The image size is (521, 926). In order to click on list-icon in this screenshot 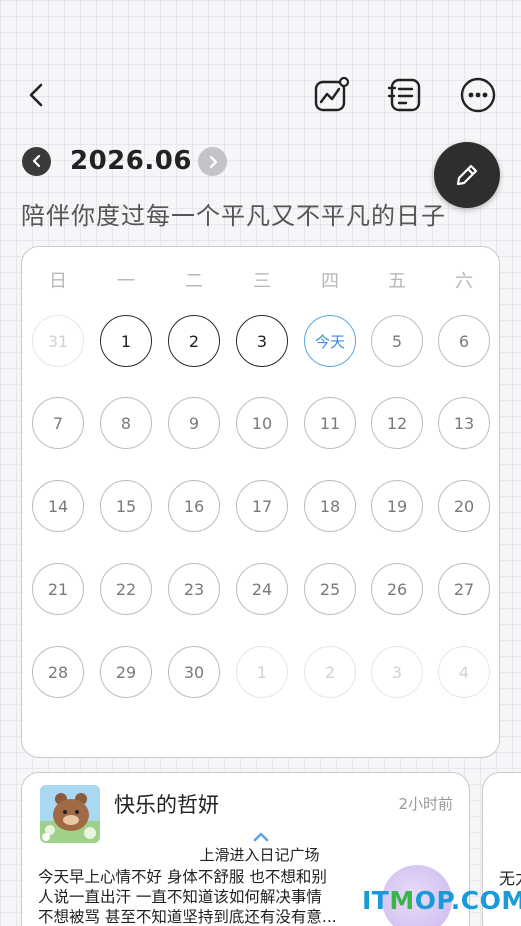, I will do `click(404, 95)`.